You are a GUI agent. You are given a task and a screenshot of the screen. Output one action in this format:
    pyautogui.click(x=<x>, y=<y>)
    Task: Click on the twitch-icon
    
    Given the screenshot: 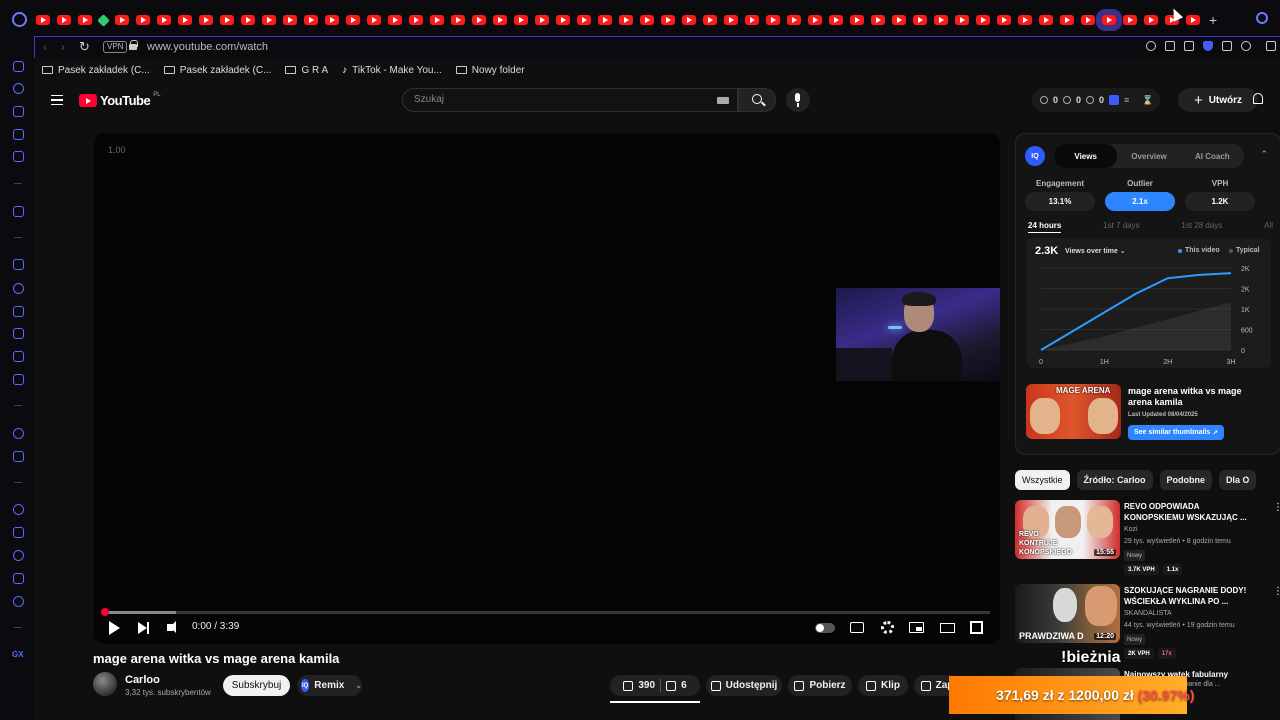 What is the action you would take?
    pyautogui.click(x=18, y=264)
    